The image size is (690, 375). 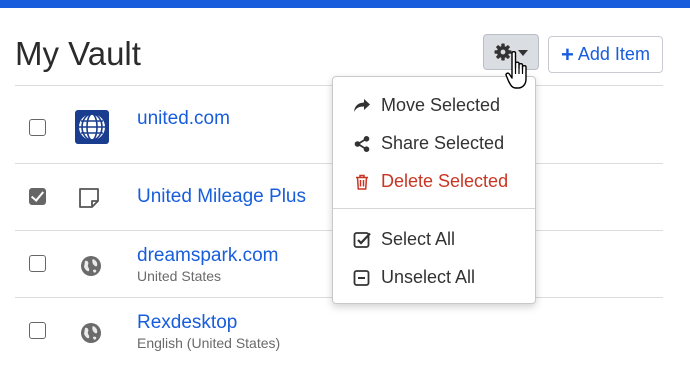 I want to click on share-arrow-icon, so click(x=362, y=106).